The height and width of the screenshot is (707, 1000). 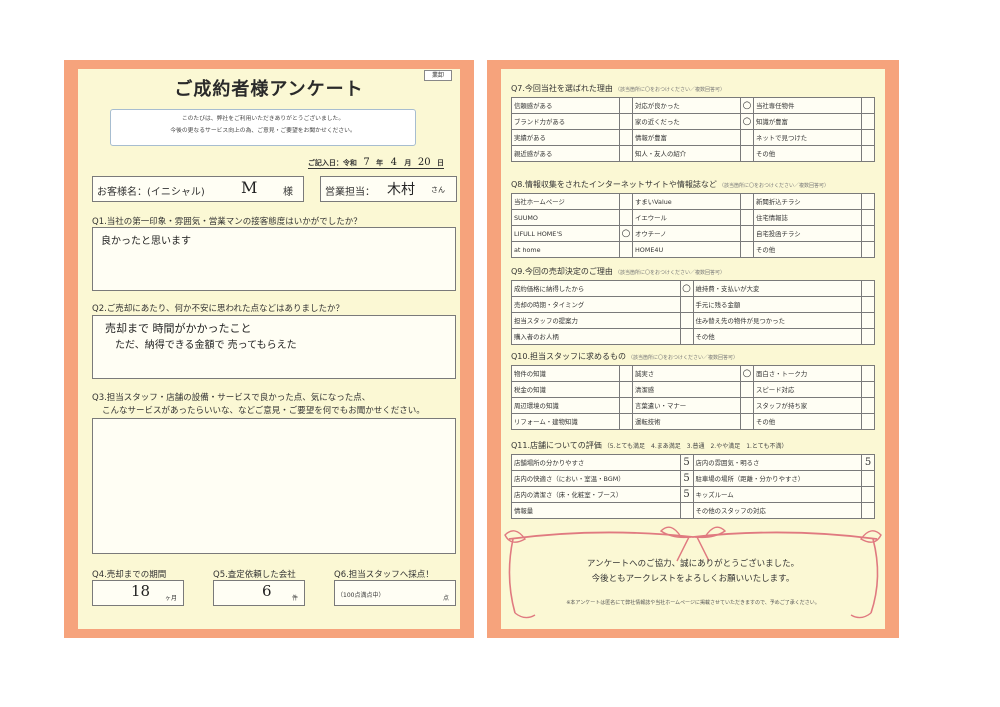 What do you see at coordinates (565, 217) in the screenshot?
I see `q8-option-label: SUUMO` at bounding box center [565, 217].